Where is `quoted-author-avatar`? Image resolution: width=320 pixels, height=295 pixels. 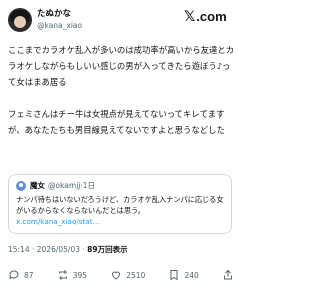
quoted-author-avatar is located at coordinates (21, 186).